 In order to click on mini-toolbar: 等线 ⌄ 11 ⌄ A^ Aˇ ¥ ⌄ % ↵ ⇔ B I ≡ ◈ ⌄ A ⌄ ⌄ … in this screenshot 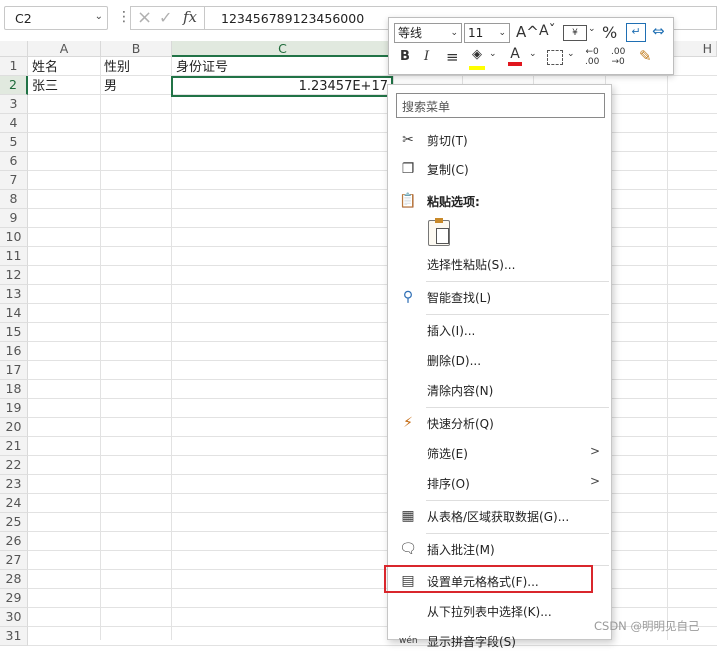, I will do `click(531, 46)`.